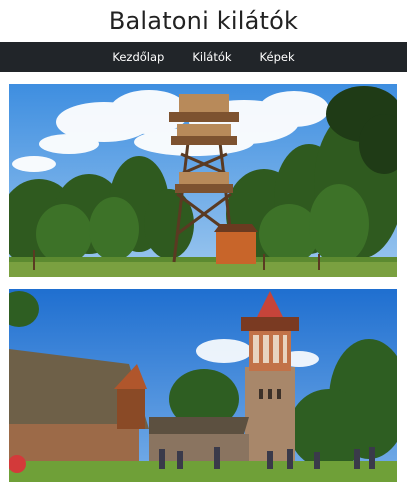  I want to click on page-title: Balatoni kilátók, so click(203, 21).